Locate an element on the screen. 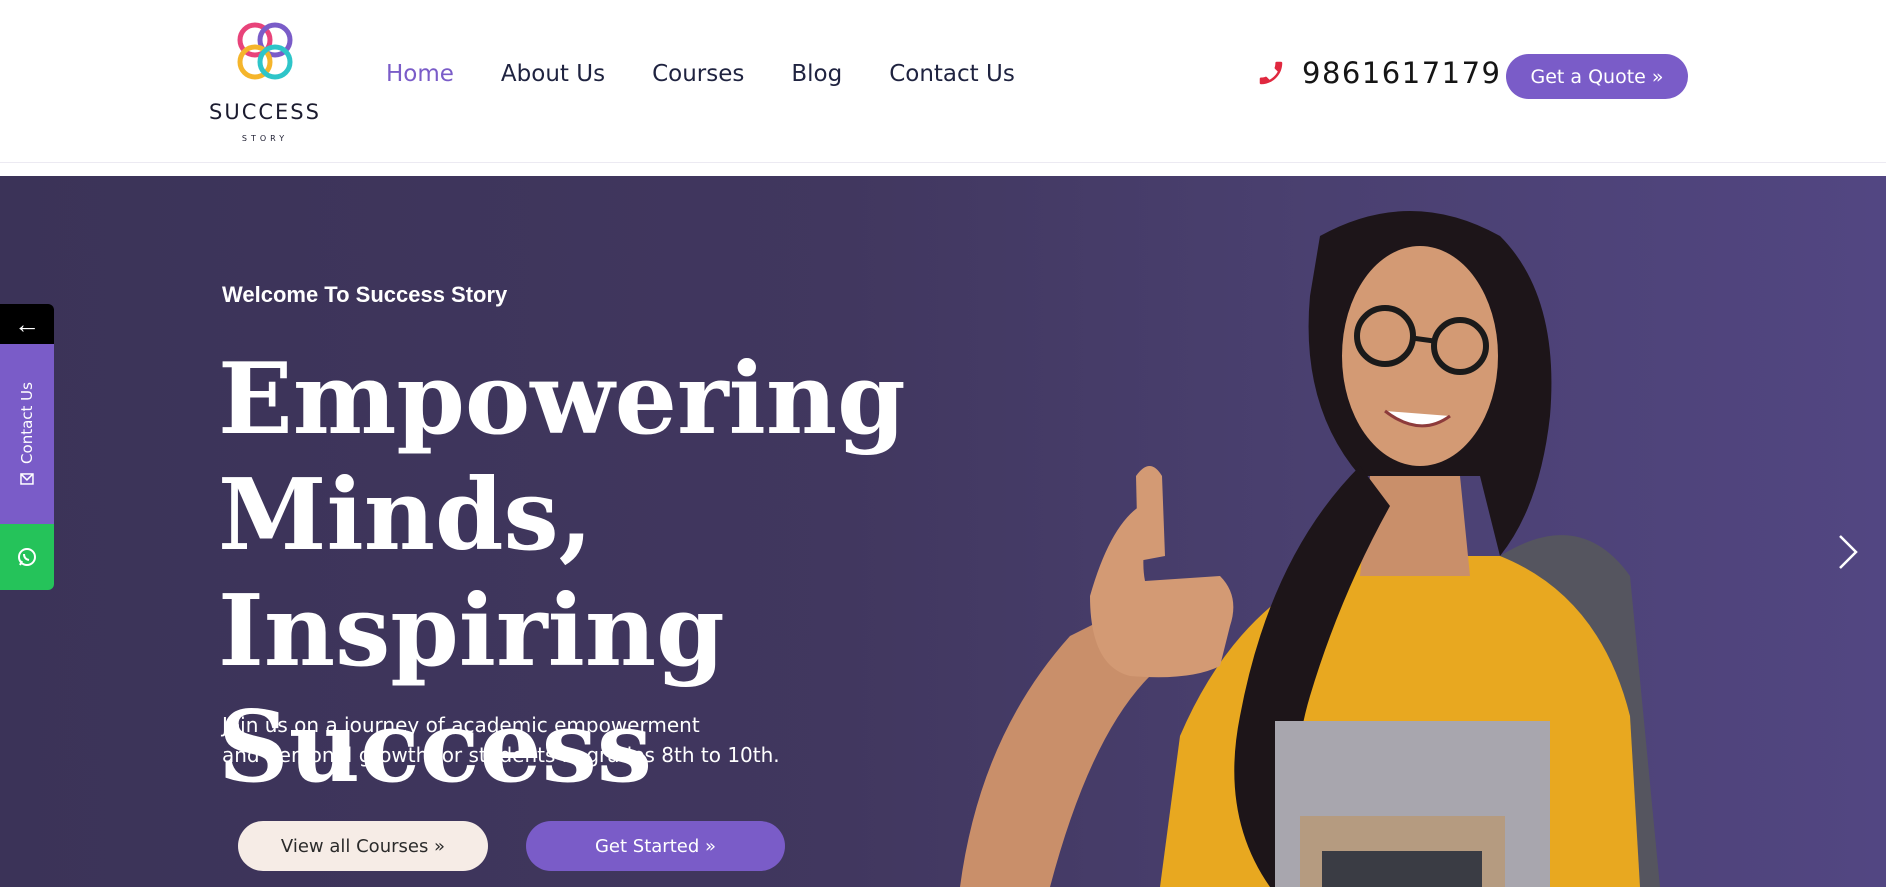 The width and height of the screenshot is (1886, 887). contact-us-tab: Contact Us is located at coordinates (27, 434).